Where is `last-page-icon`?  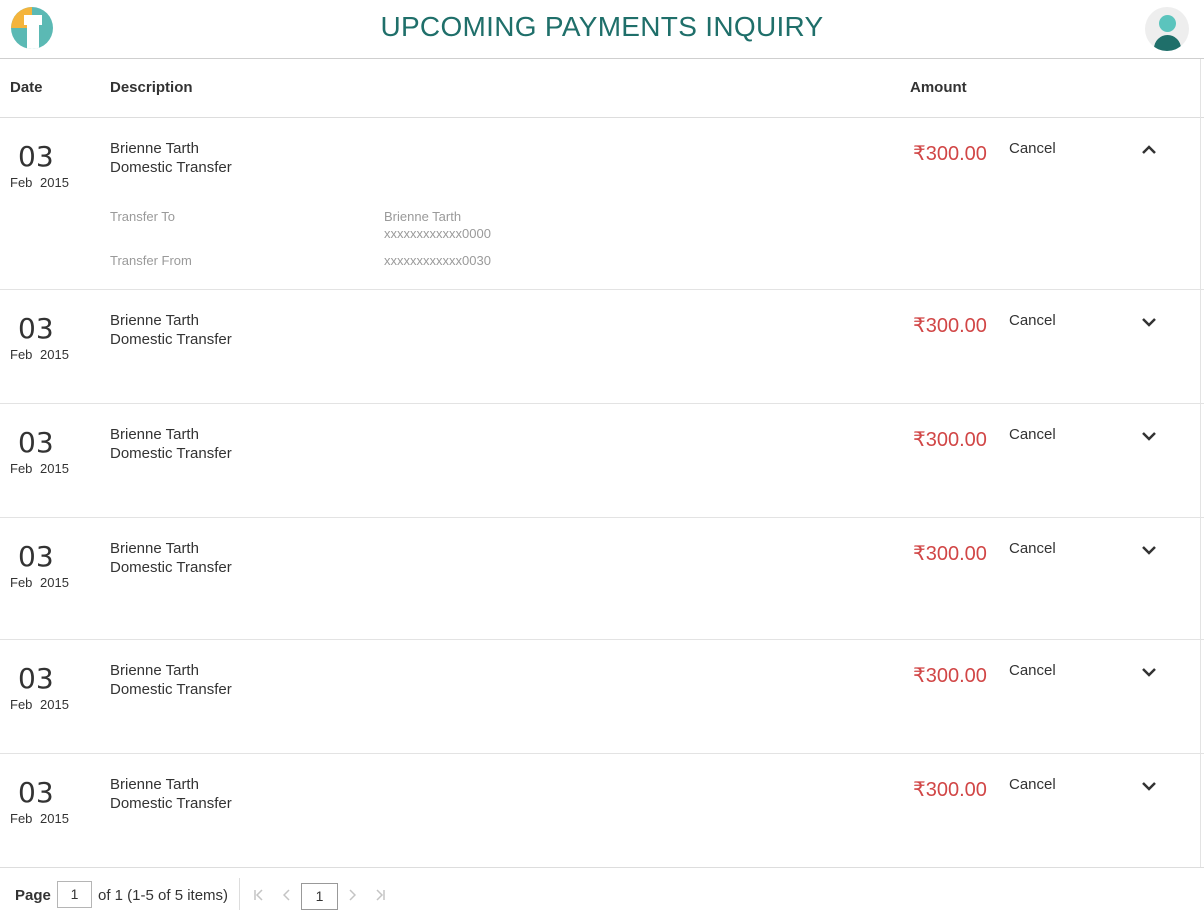
last-page-icon is located at coordinates (380, 895).